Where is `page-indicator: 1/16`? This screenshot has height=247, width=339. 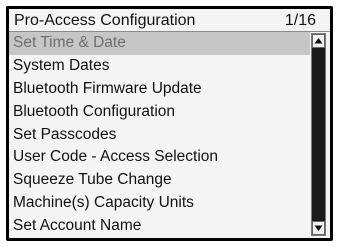 page-indicator: 1/16 is located at coordinates (300, 20).